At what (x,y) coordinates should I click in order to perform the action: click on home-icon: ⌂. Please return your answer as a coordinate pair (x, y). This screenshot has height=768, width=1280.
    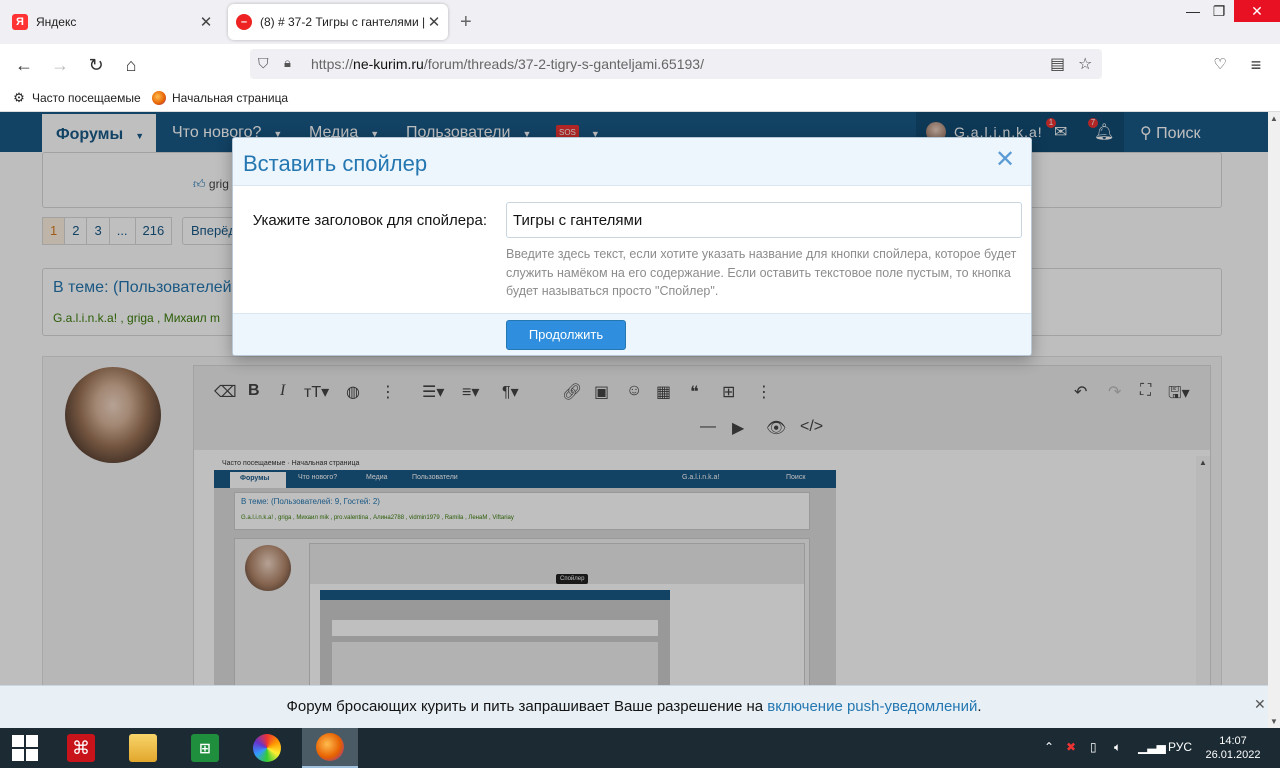
    Looking at the image, I should click on (131, 65).